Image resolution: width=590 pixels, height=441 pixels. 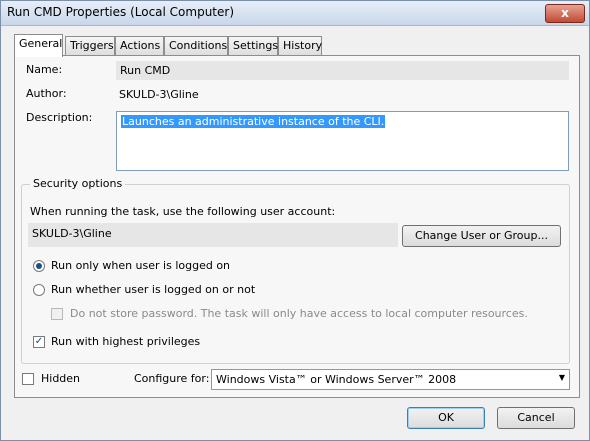 What do you see at coordinates (59, 117) in the screenshot?
I see `description-label: Description:` at bounding box center [59, 117].